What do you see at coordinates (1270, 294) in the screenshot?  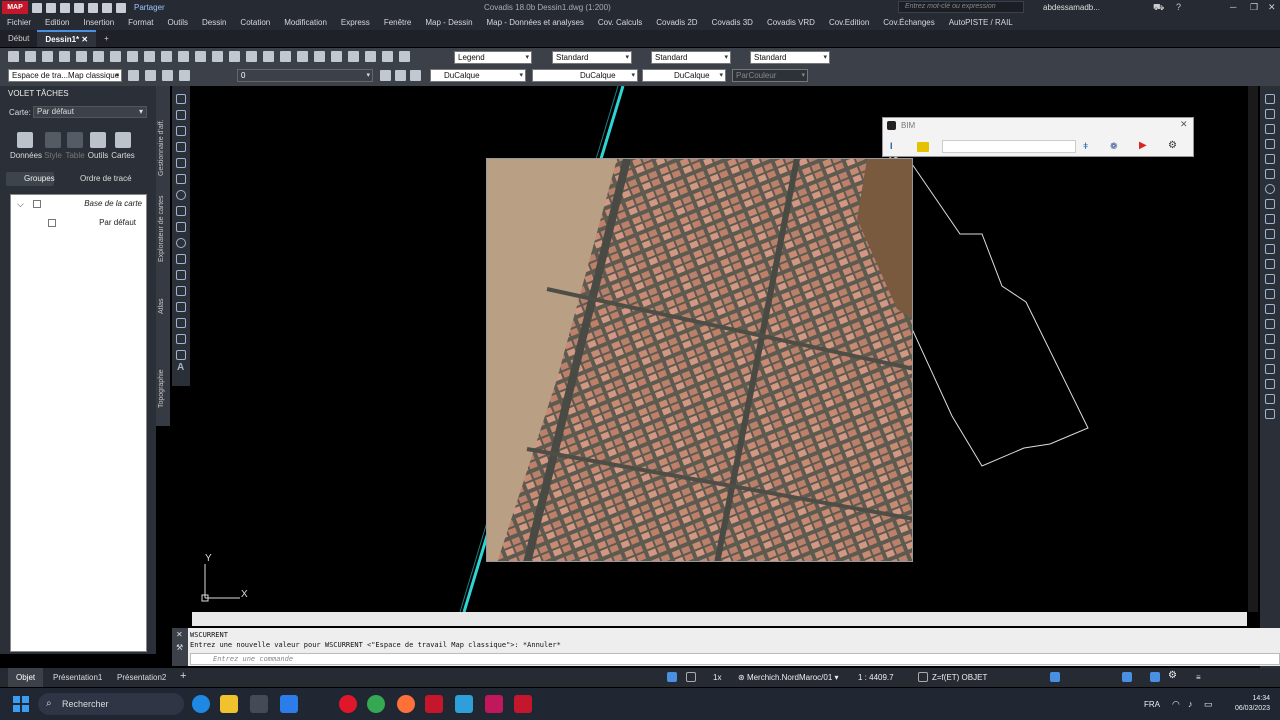 I see `chamfer-icon` at bounding box center [1270, 294].